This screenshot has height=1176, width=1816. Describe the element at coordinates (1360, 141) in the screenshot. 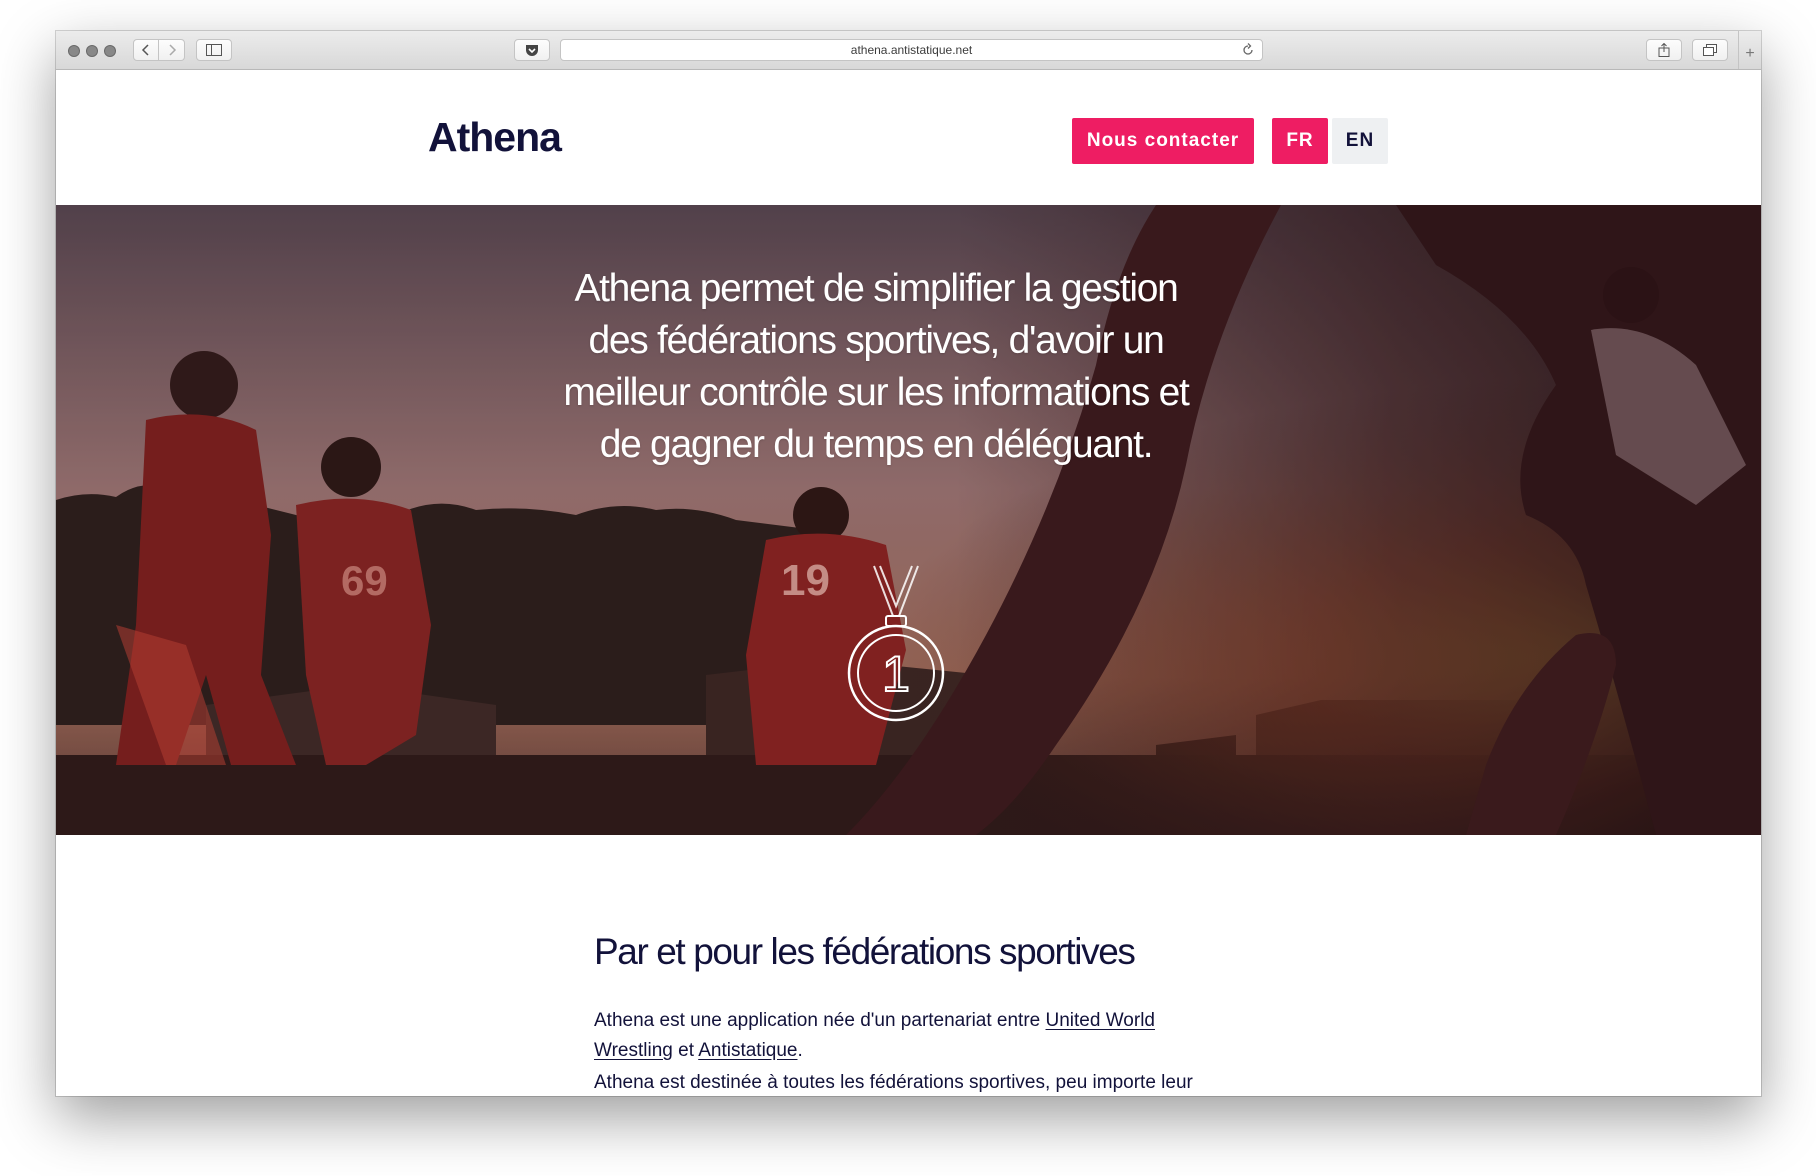

I see `lang-en-button: EN` at that location.